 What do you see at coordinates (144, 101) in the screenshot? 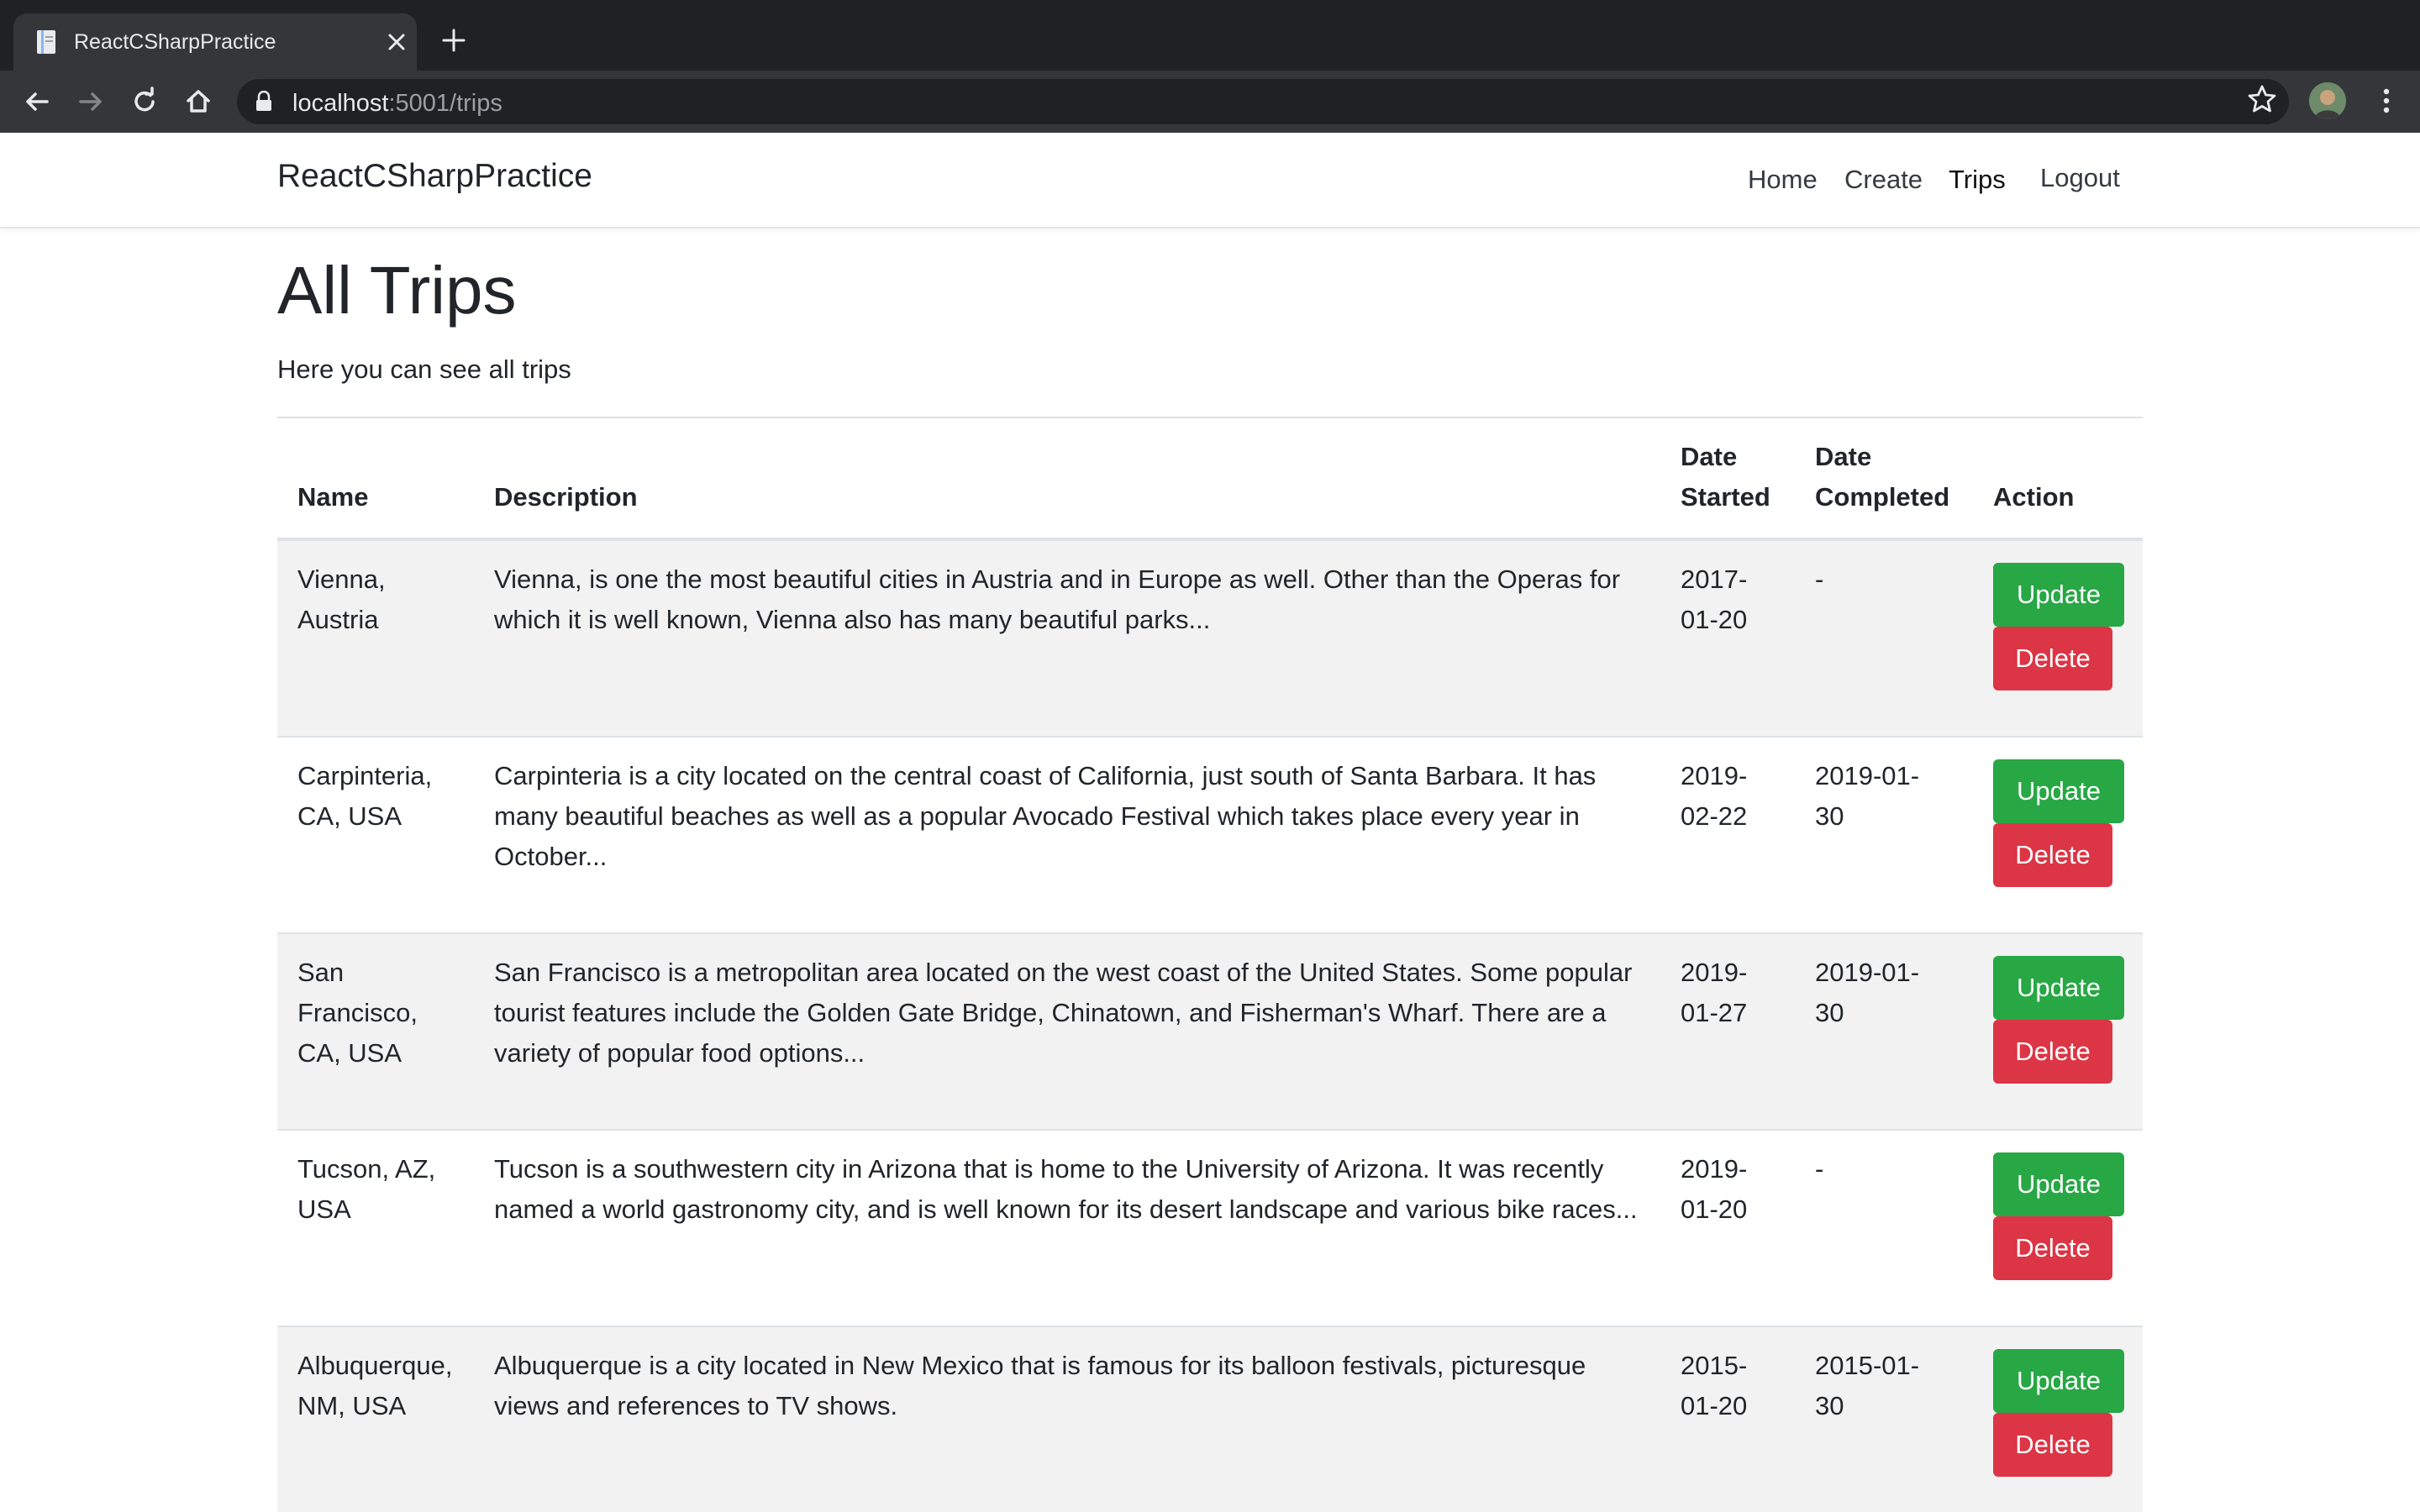
I see `reload-icon` at bounding box center [144, 101].